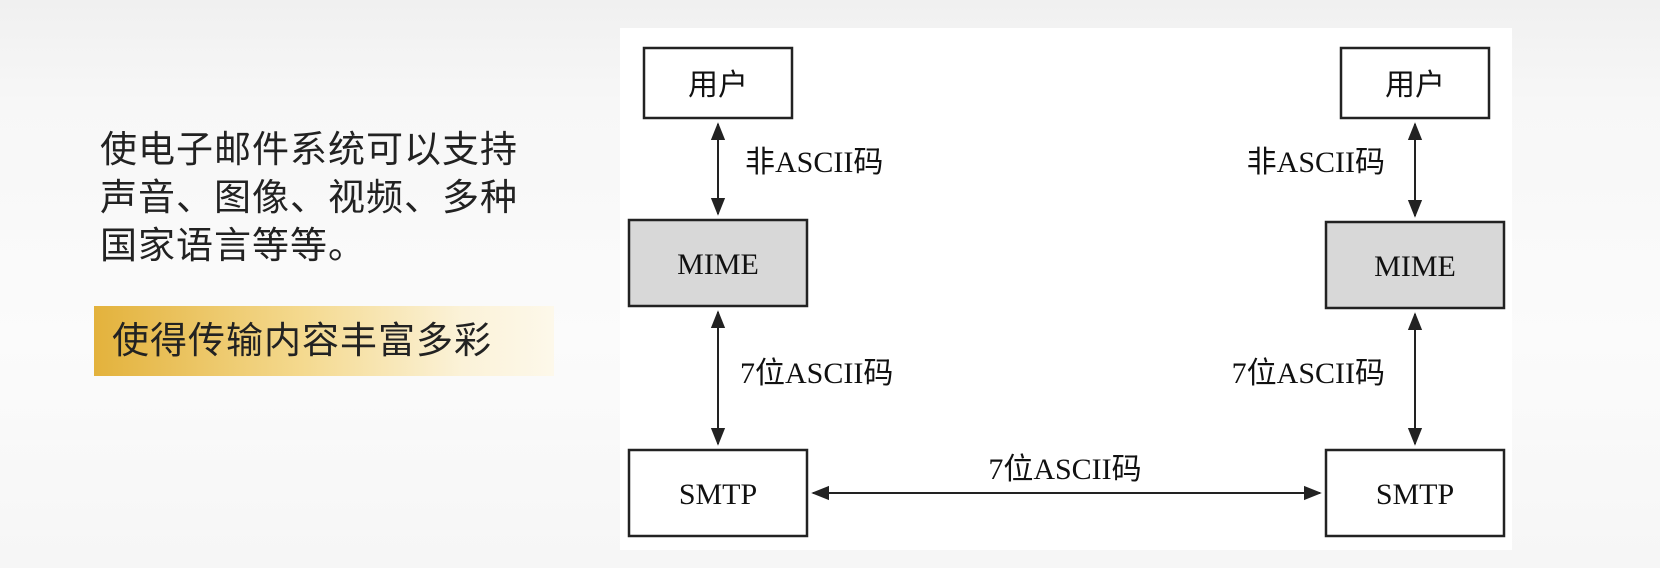 This screenshot has width=1660, height=568. What do you see at coordinates (1415, 266) in the screenshot?
I see `right-mime-label: MIME` at bounding box center [1415, 266].